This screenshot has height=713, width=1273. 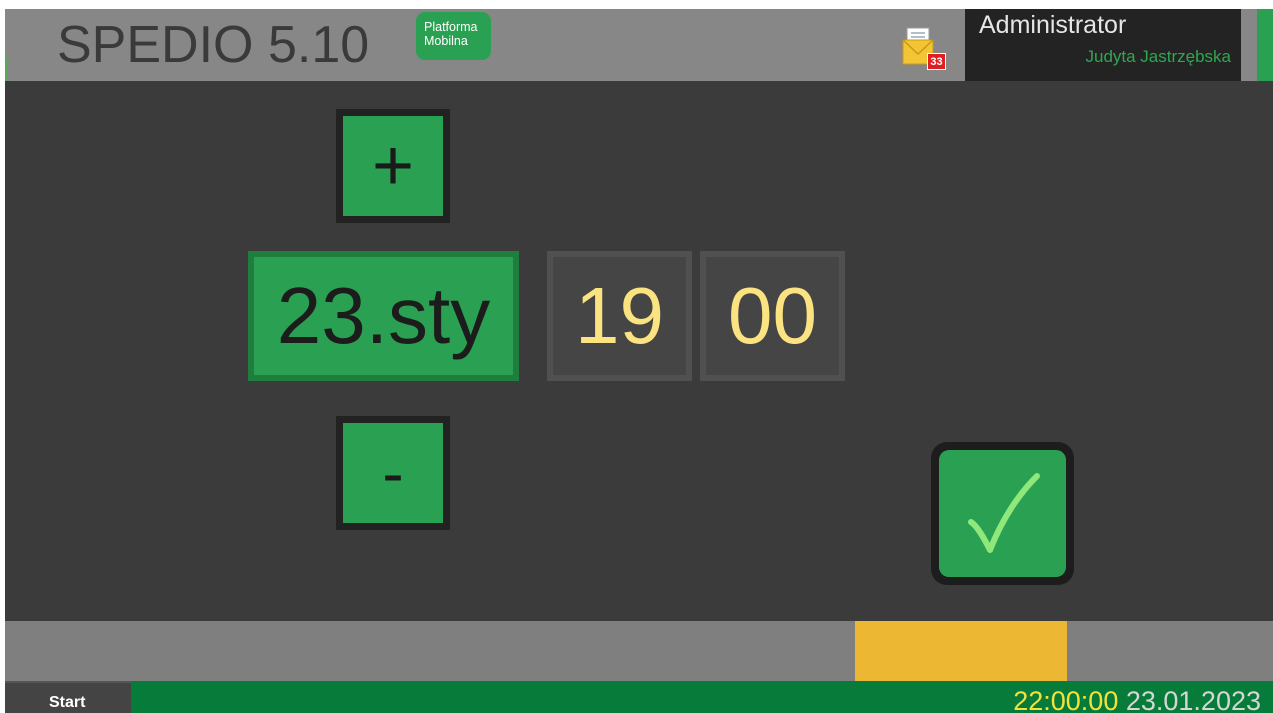 I want to click on hour-field: 19, so click(x=619, y=316).